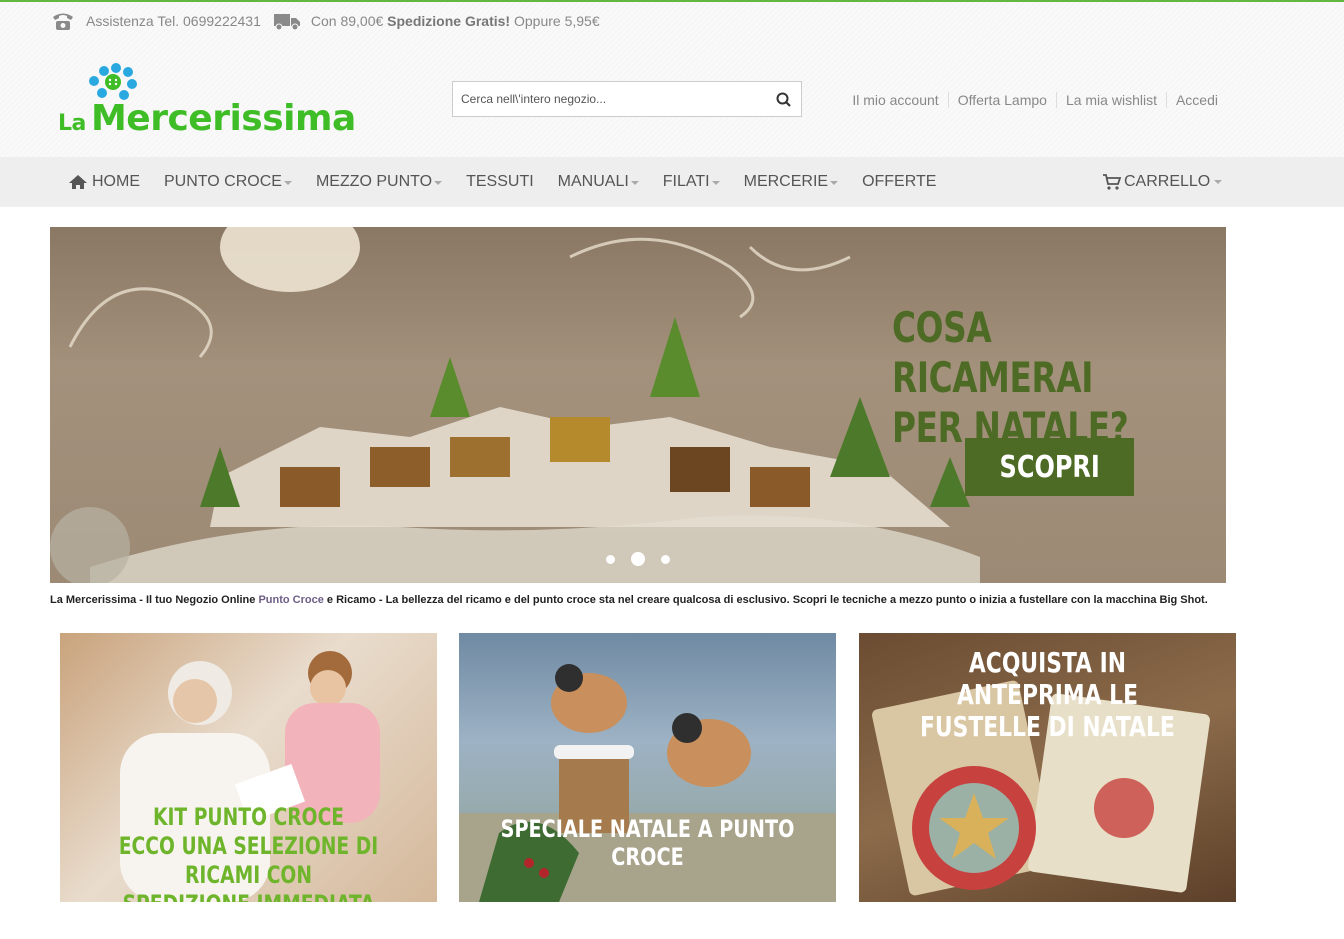  Describe the element at coordinates (1047, 678) in the screenshot. I see `promo-fustelle-line1: ACQUISTA IN ANTEPRIMA LE` at that location.